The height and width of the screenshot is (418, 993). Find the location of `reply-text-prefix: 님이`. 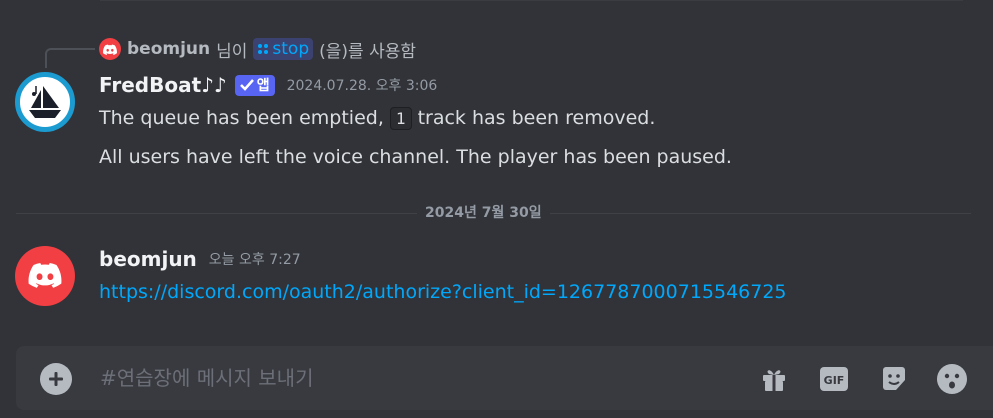

reply-text-prefix: 님이 is located at coordinates (232, 51).